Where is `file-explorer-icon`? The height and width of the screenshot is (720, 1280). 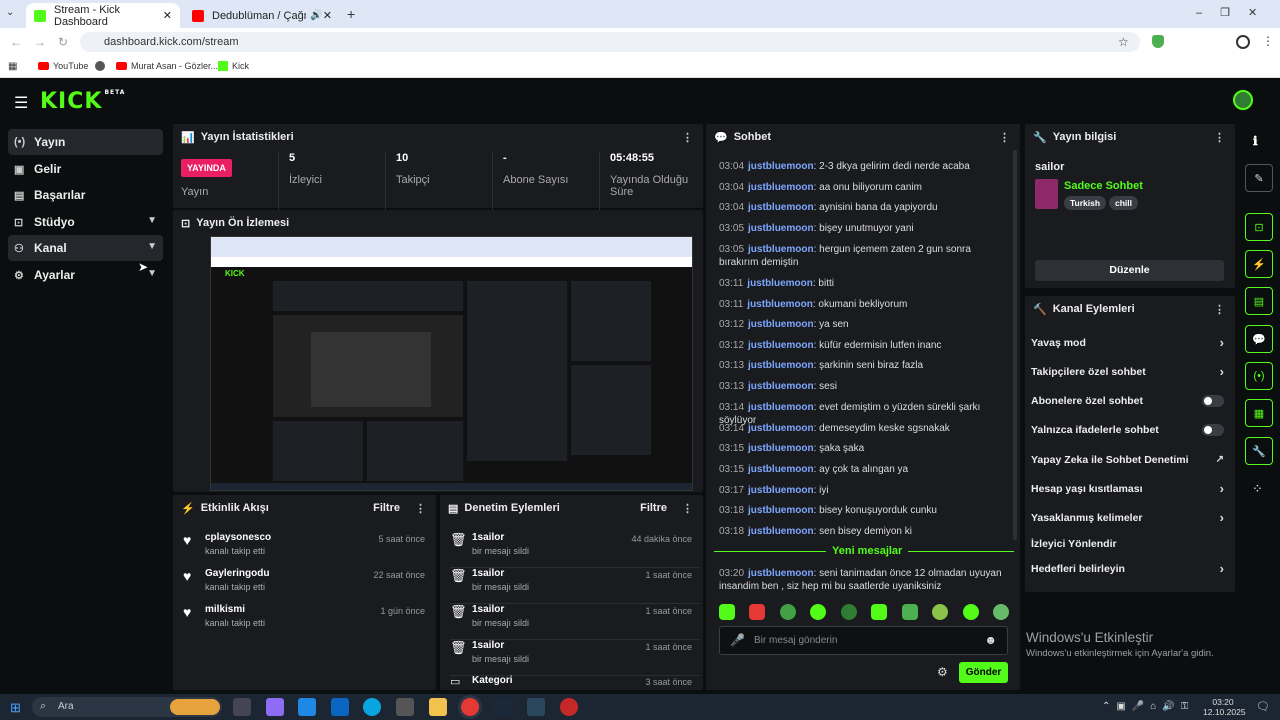 file-explorer-icon is located at coordinates (438, 707).